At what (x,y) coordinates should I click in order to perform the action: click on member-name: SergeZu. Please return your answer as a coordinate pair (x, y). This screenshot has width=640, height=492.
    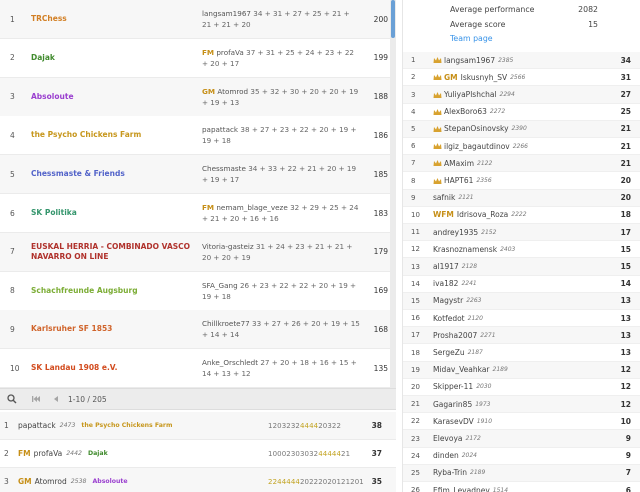
    Looking at the image, I should click on (449, 352).